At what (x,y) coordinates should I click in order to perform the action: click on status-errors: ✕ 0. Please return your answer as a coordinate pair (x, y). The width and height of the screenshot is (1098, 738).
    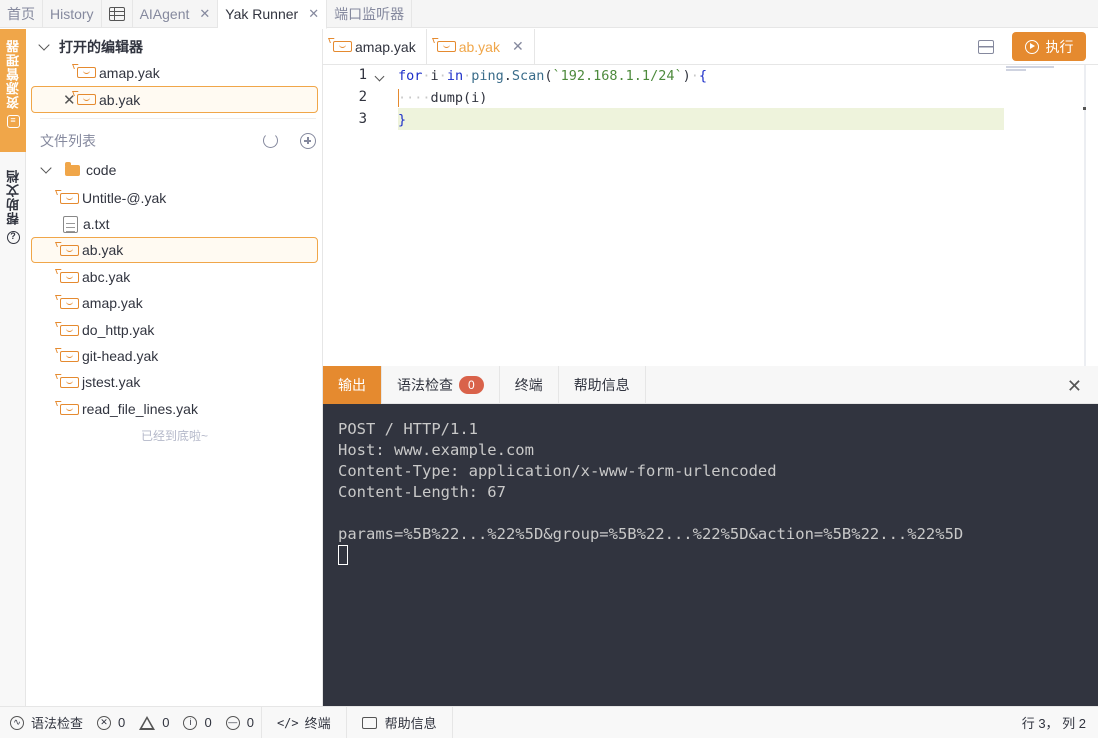
    Looking at the image, I should click on (111, 722).